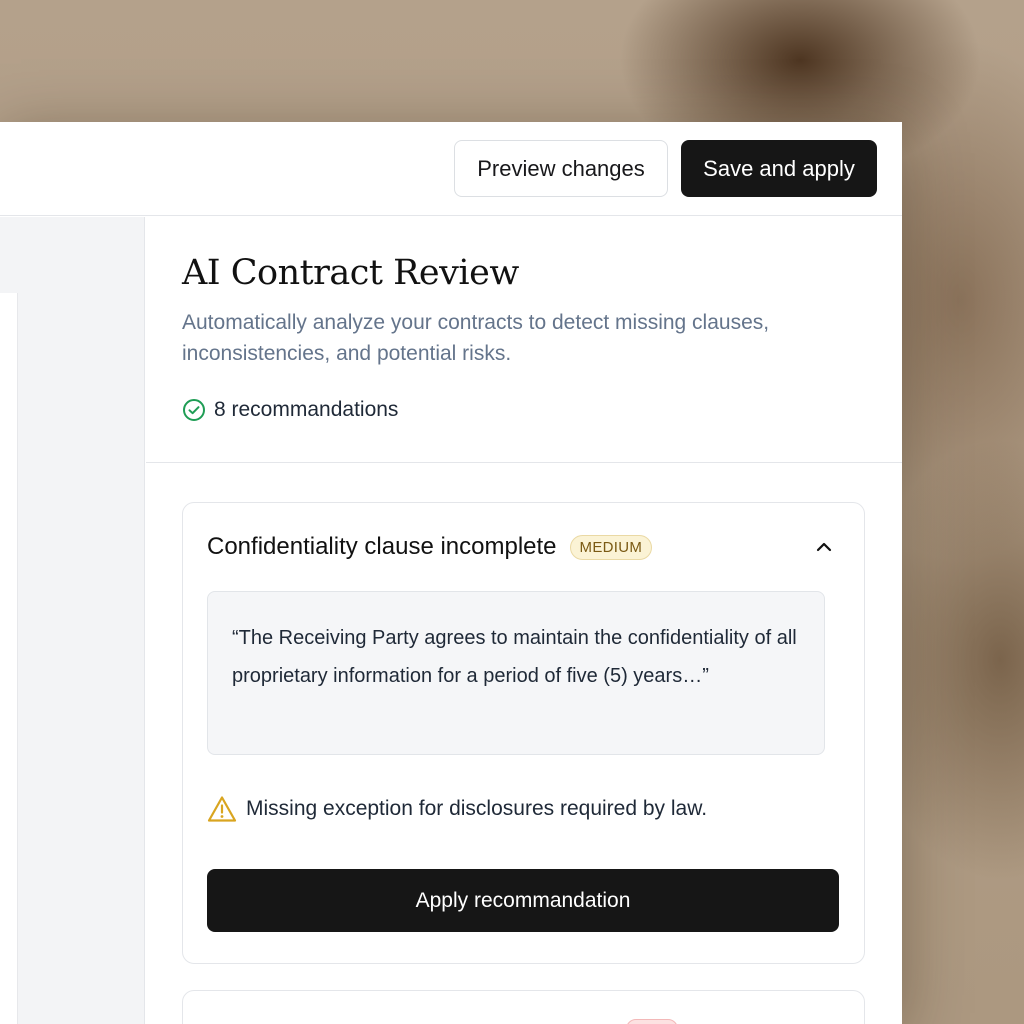  Describe the element at coordinates (194, 410) in the screenshot. I see `check-circle-icon` at that location.